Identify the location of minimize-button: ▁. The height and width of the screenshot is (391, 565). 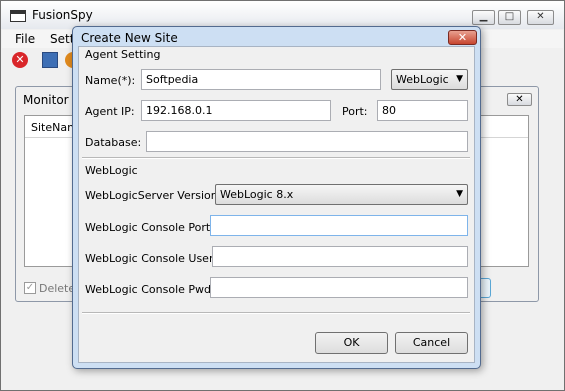
(483, 17).